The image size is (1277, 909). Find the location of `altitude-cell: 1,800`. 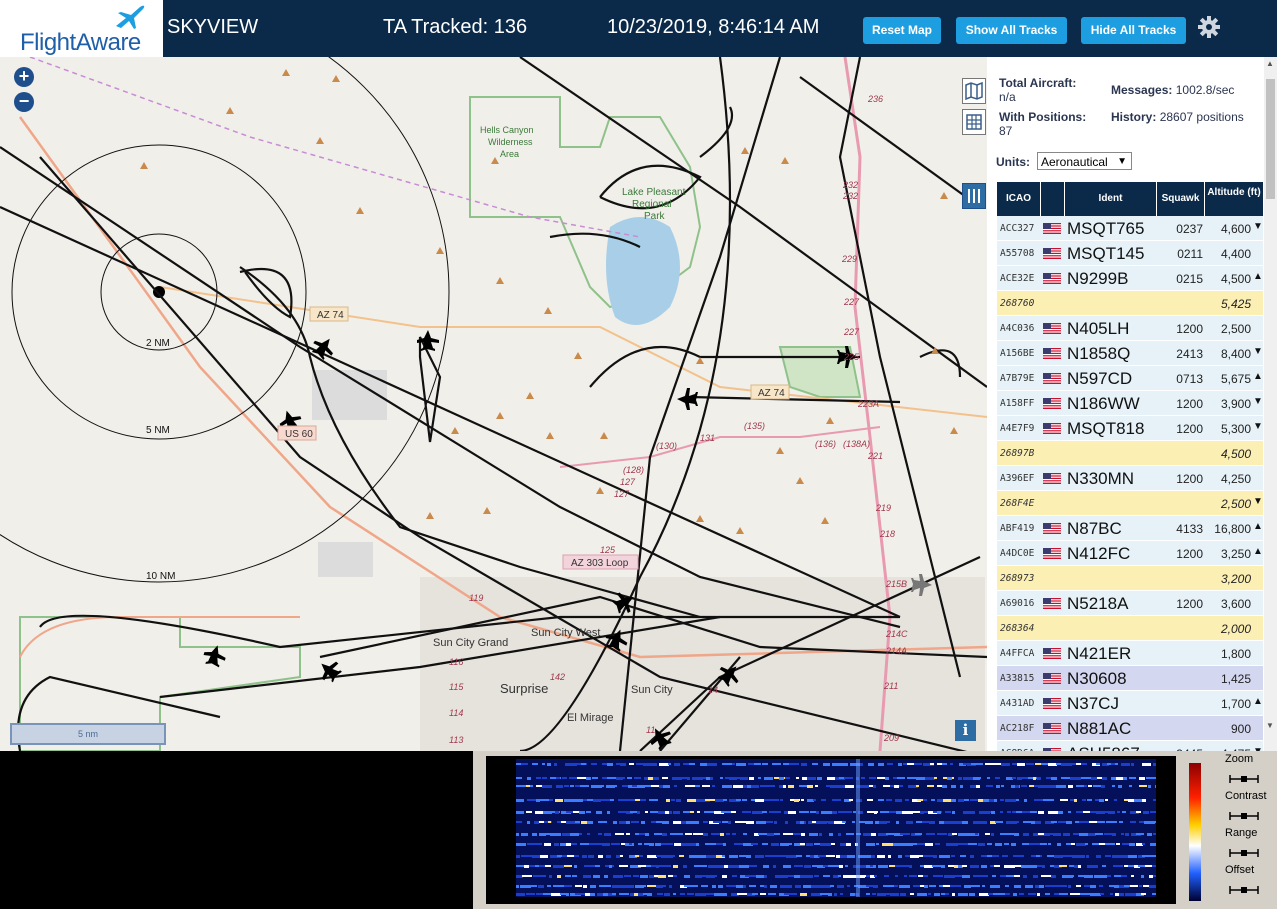

altitude-cell: 1,800 is located at coordinates (1235, 654).